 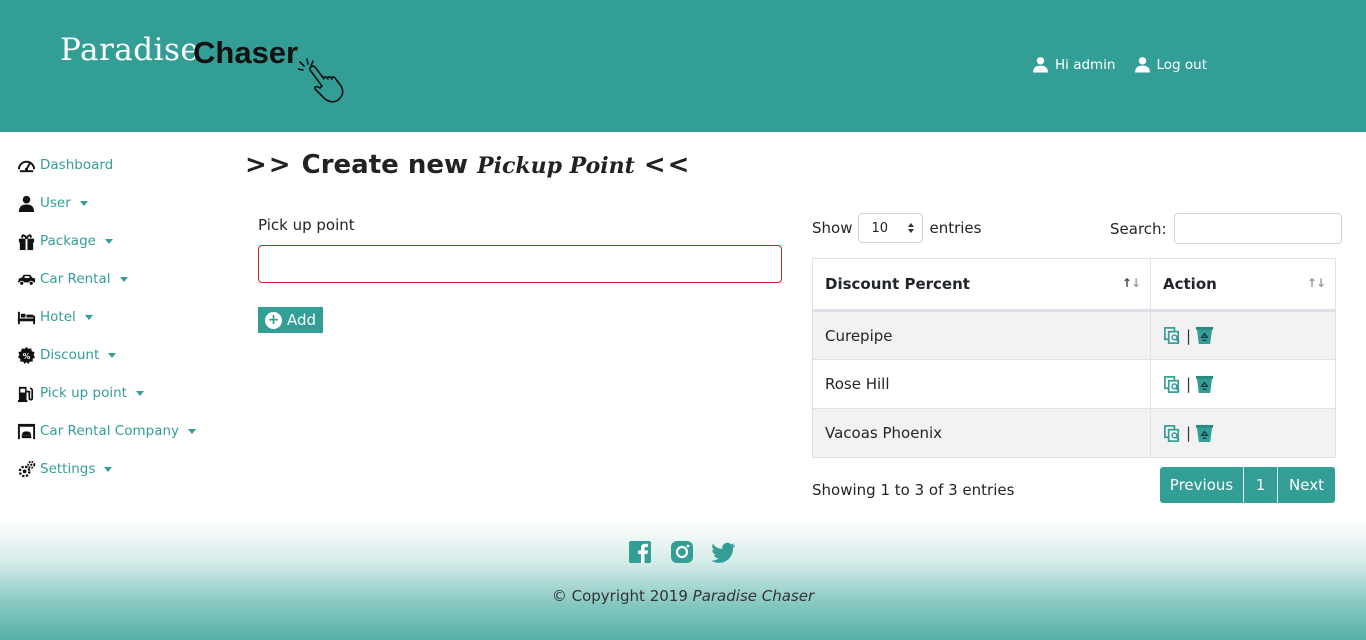 I want to click on sidebar-item-label: Hotel, so click(x=58, y=317).